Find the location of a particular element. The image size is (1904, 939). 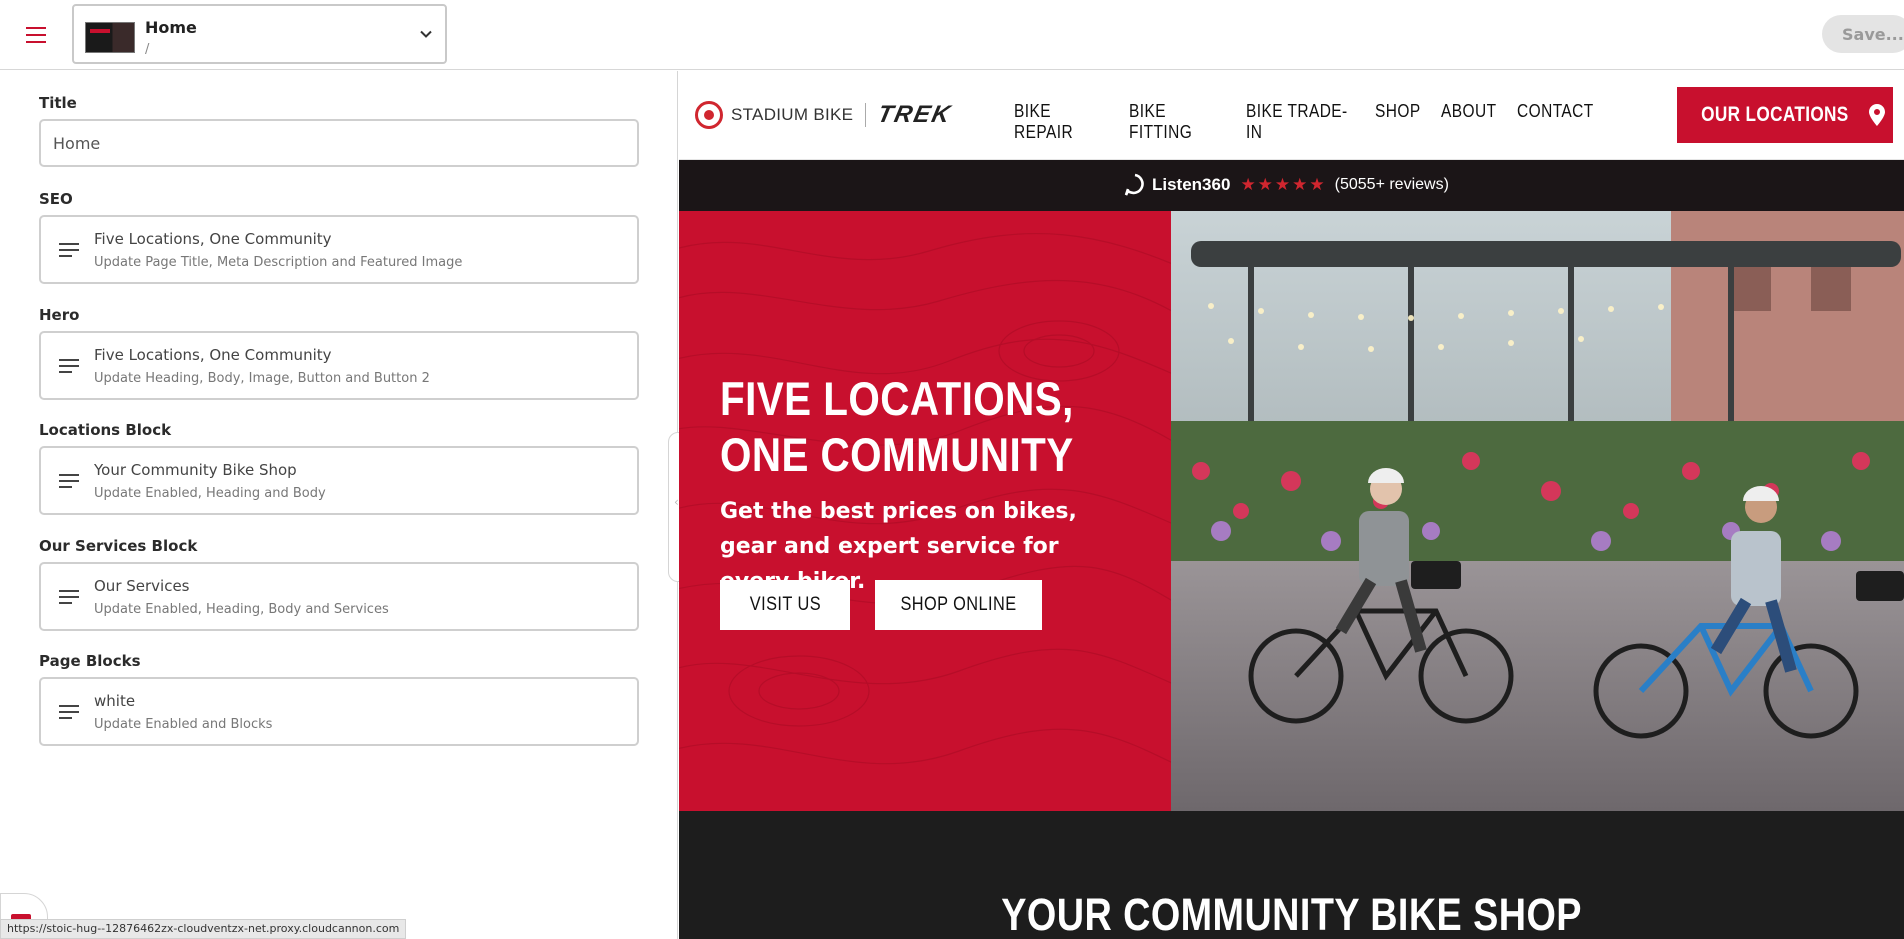

logo-divider is located at coordinates (866, 115).